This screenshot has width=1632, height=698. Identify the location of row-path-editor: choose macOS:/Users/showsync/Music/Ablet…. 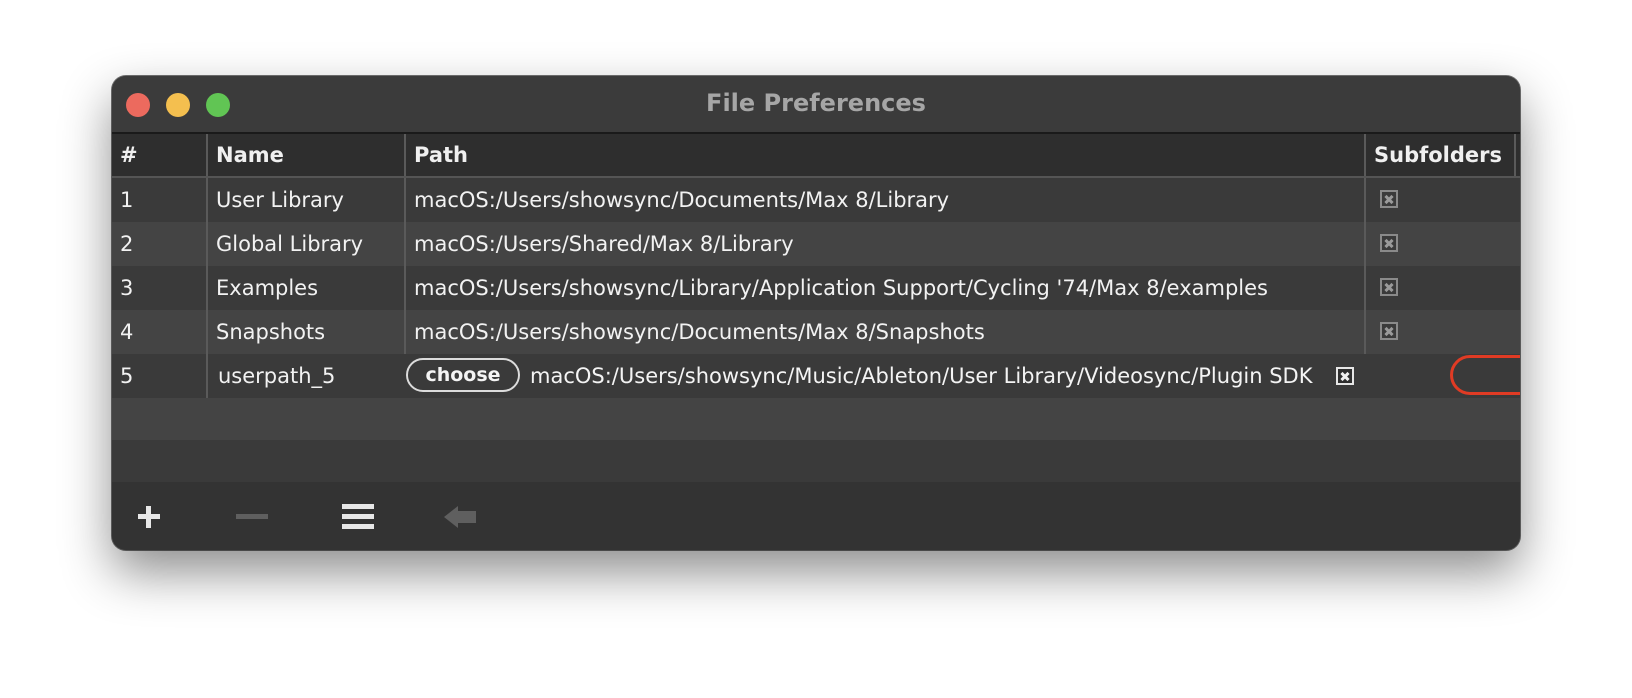
(962, 376).